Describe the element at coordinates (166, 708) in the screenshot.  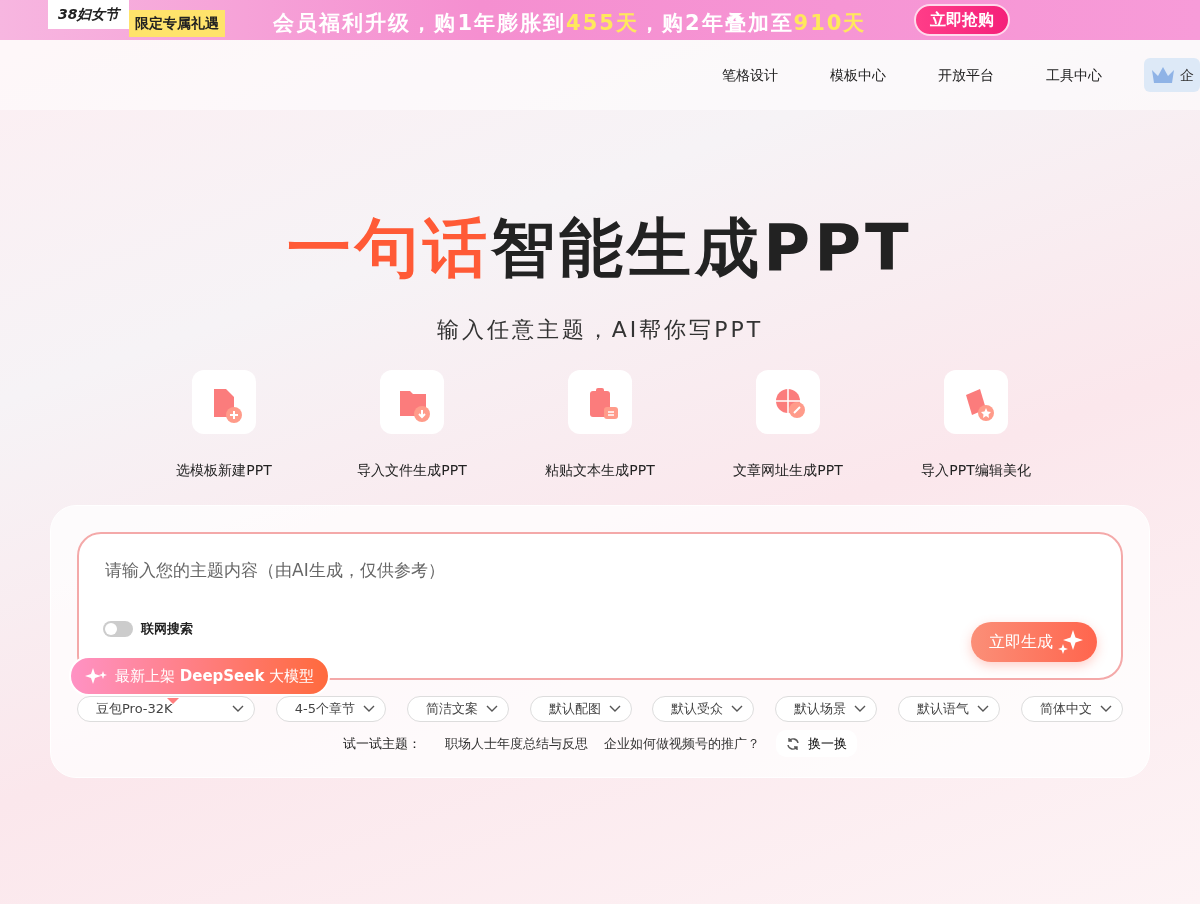
I see `option-dropdown: 豆包Pro-32K` at that location.